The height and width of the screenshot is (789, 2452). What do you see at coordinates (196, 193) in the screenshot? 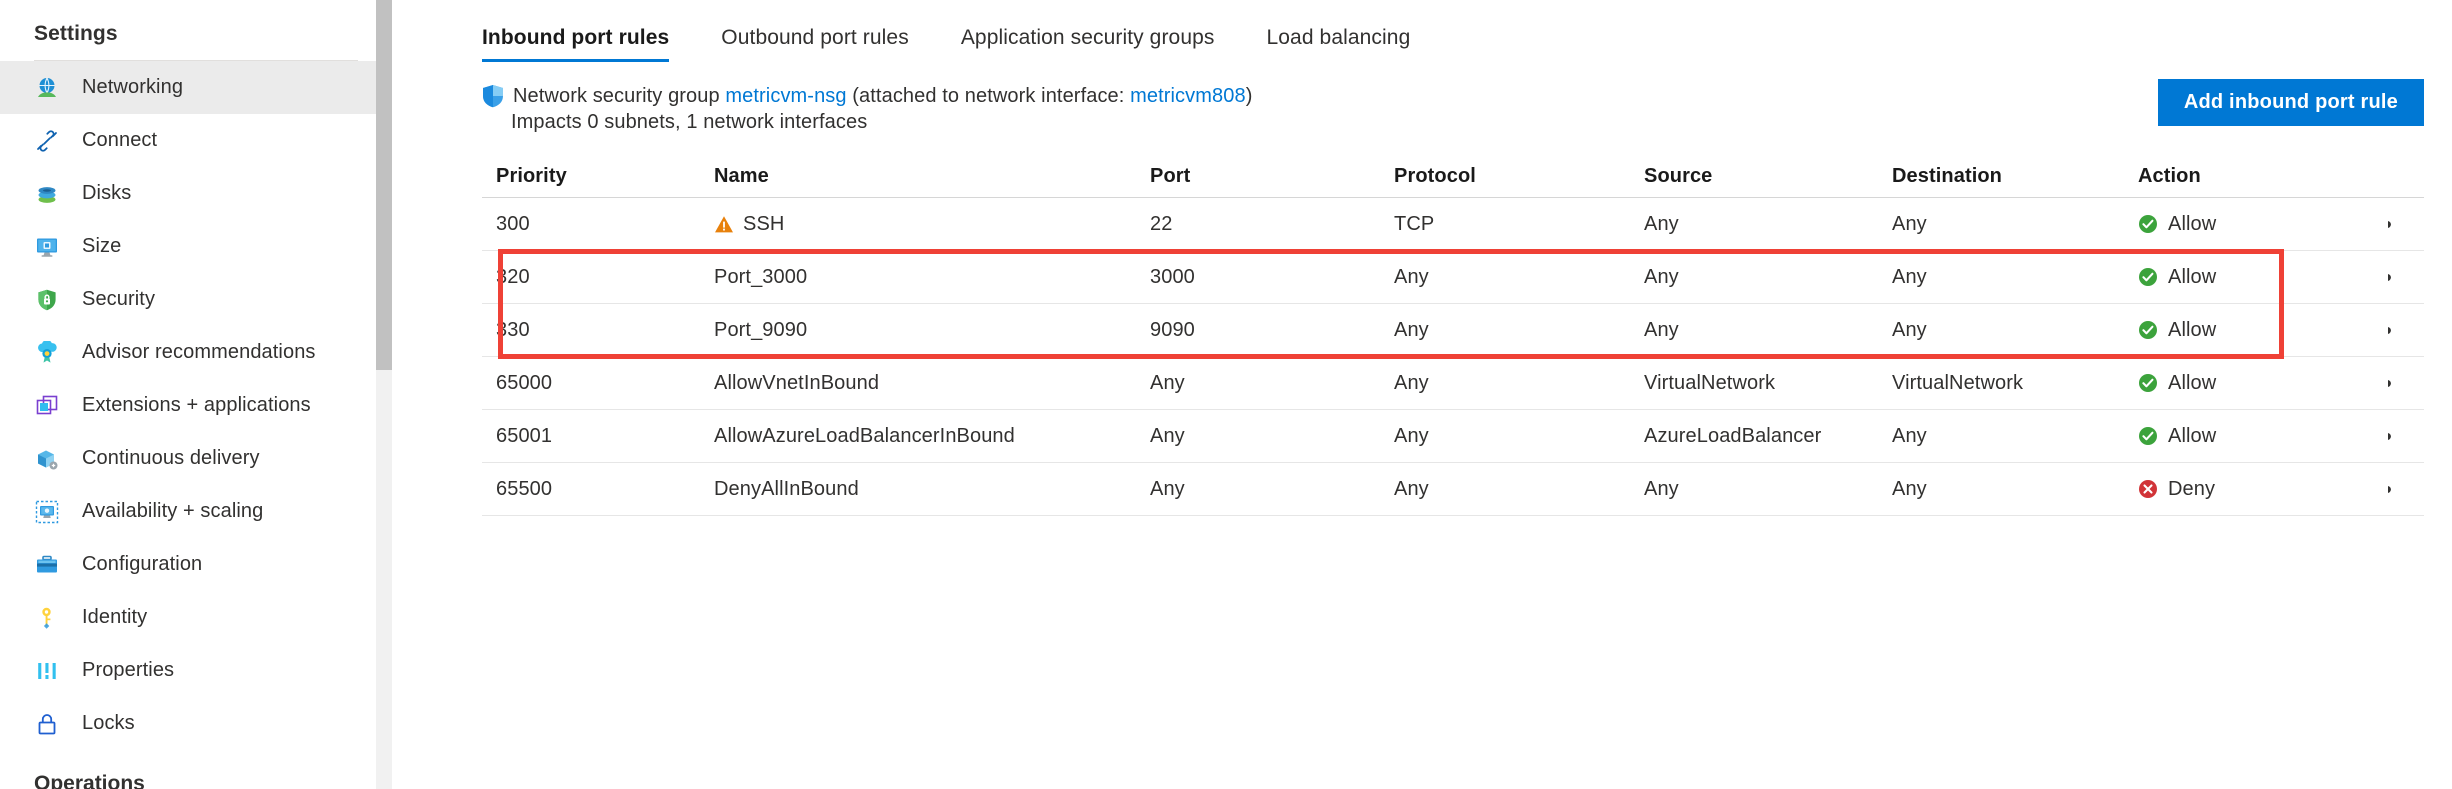
I see `sidebar-item-disks: Disks` at bounding box center [196, 193].